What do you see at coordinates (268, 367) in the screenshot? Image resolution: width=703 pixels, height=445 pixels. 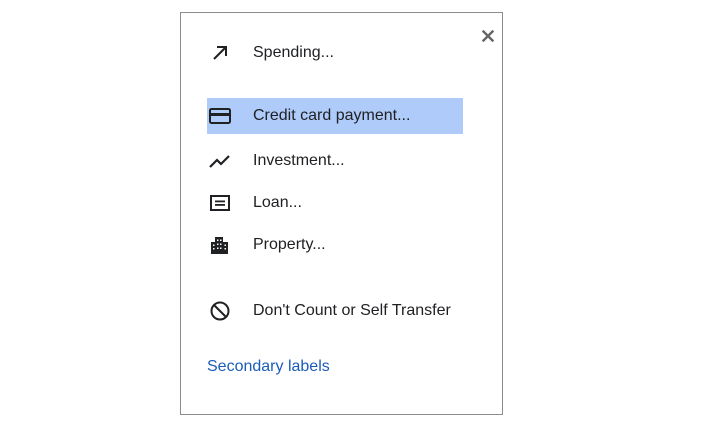 I see `secondary-labels-link: Secondary labels` at bounding box center [268, 367].